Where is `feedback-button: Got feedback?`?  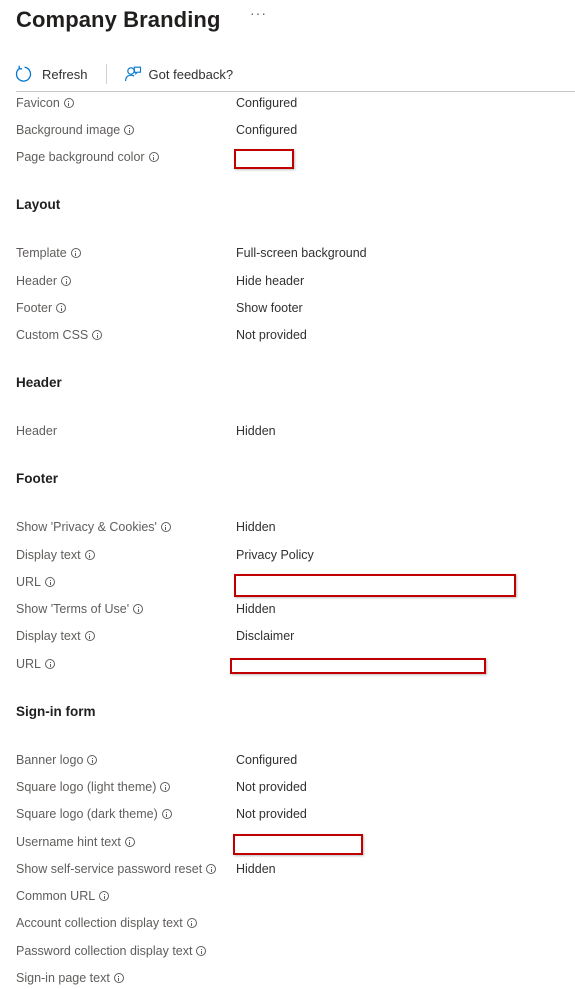 feedback-button: Got feedback? is located at coordinates (179, 74).